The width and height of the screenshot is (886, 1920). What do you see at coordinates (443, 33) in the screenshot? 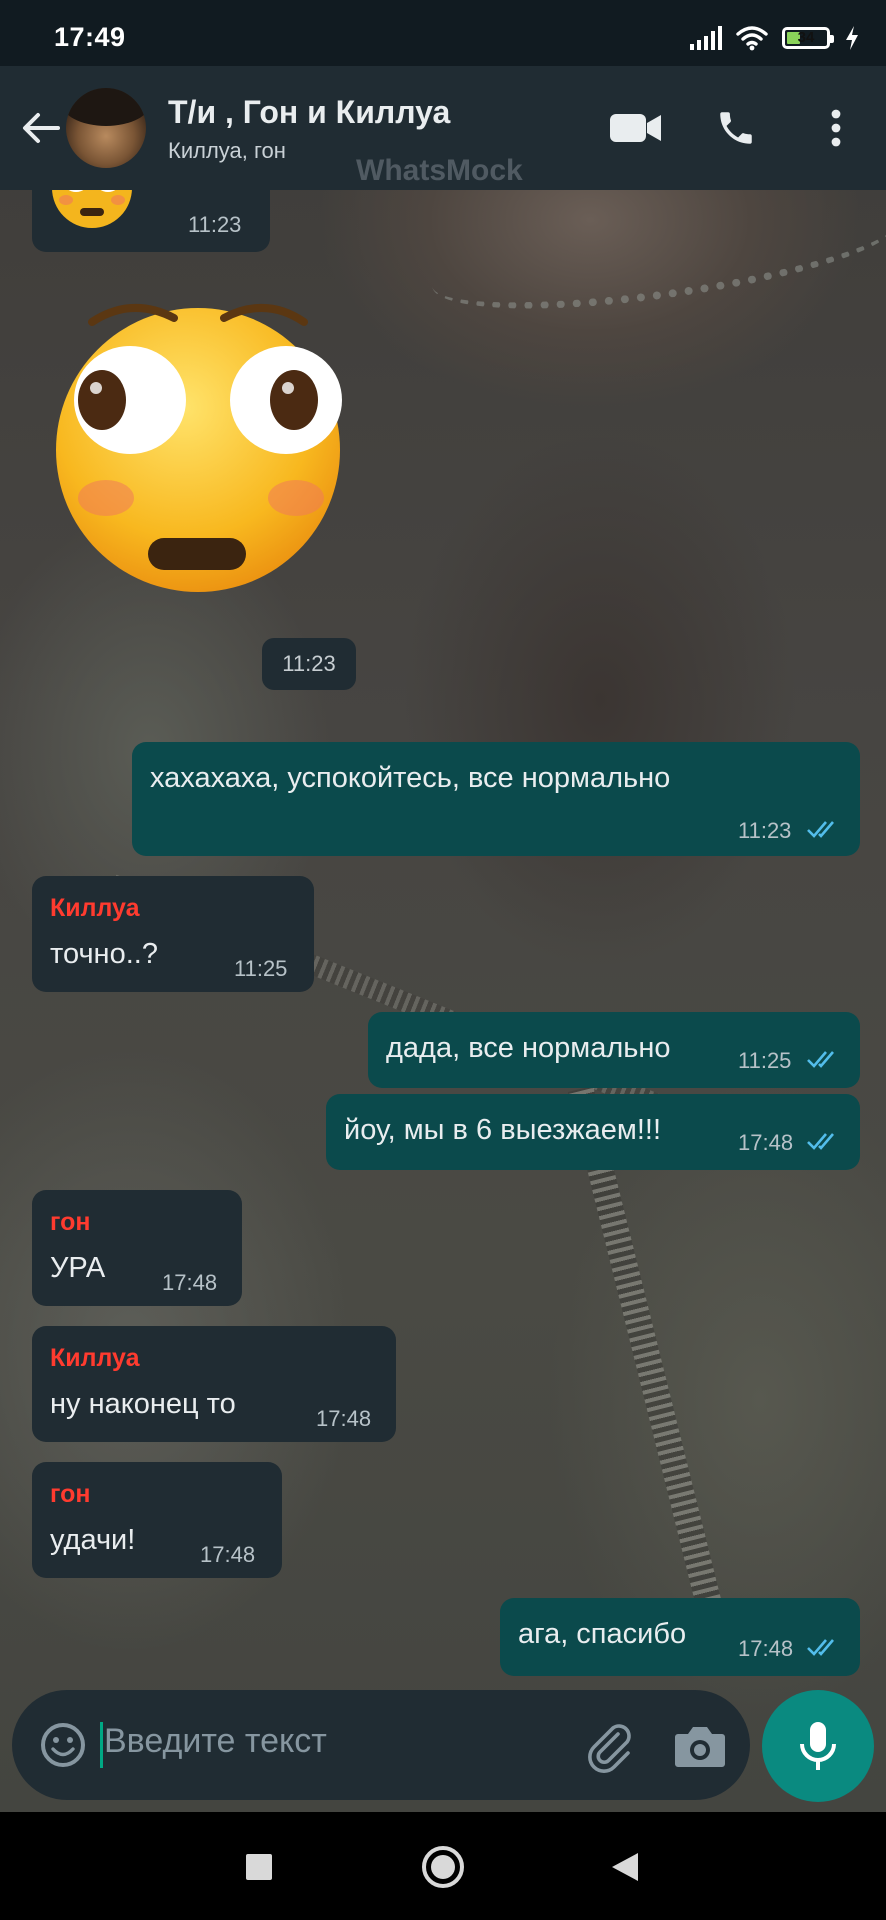
I see `status-bar: 17:49 34` at bounding box center [443, 33].